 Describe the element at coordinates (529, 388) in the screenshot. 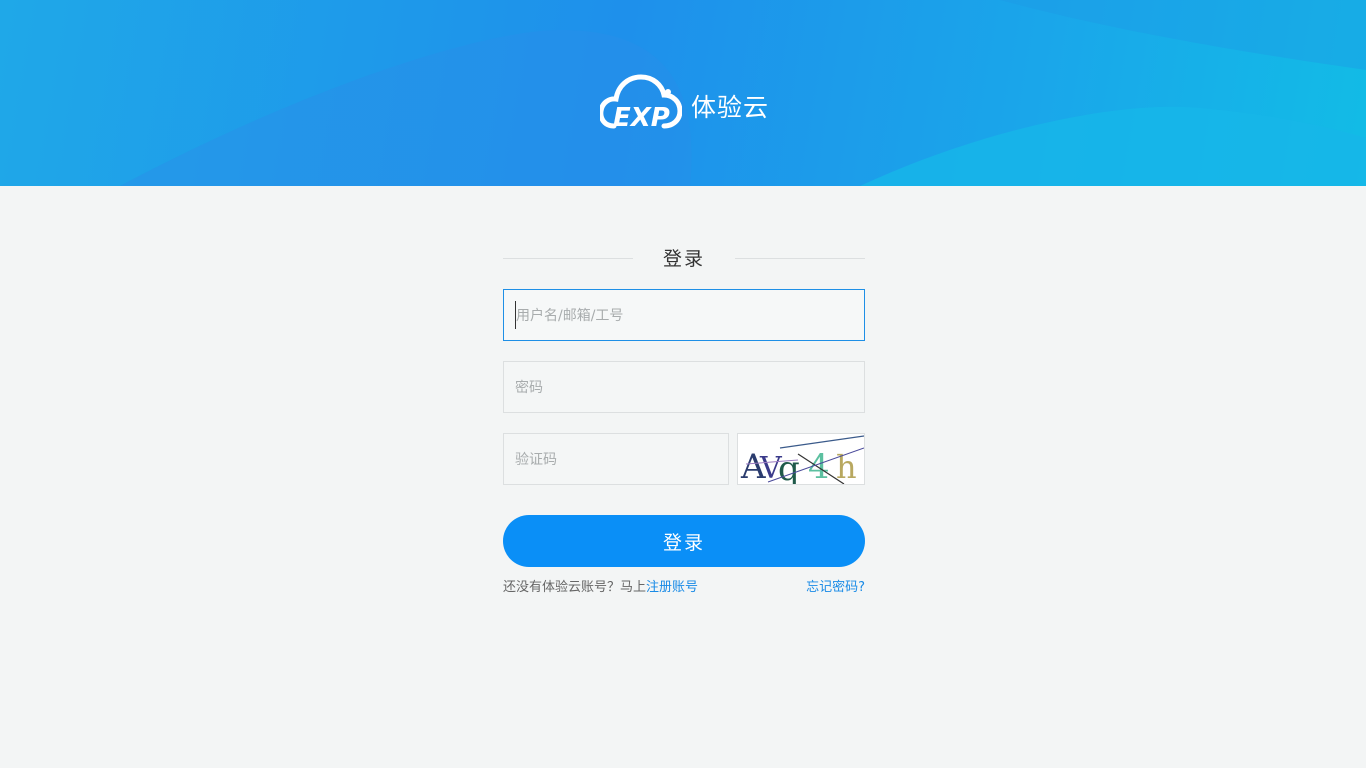

I see `password-placeholder: 密码` at that location.